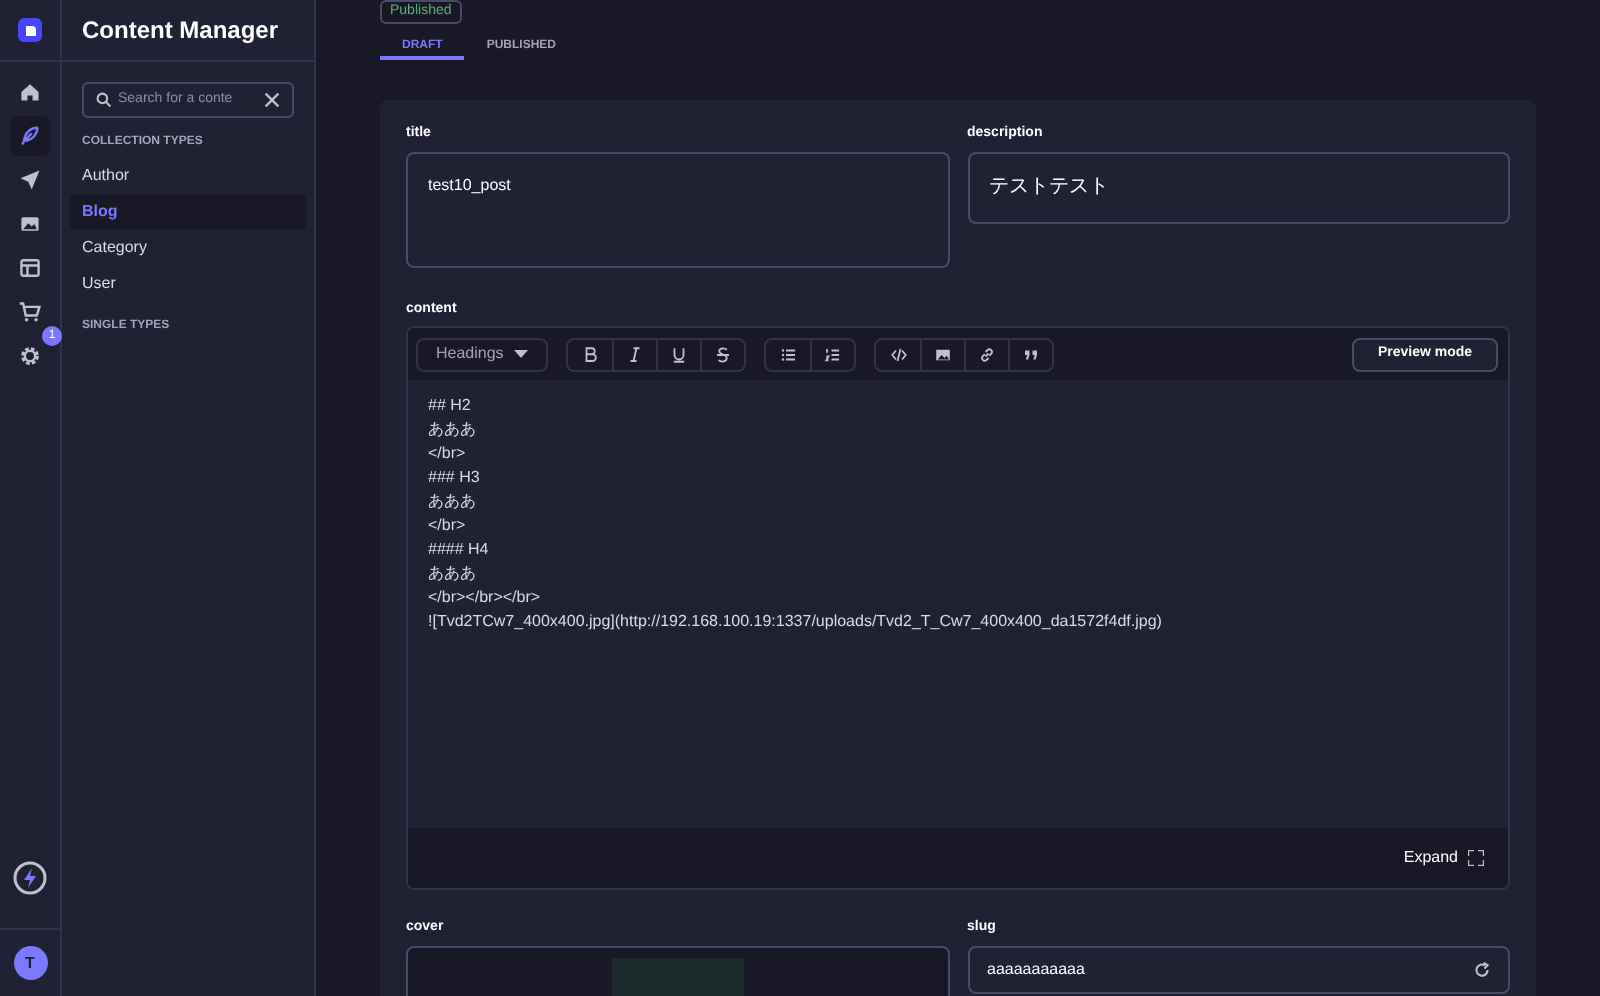 This screenshot has height=996, width=1600. Describe the element at coordinates (30, 963) in the screenshot. I see `user-avatar: T` at that location.